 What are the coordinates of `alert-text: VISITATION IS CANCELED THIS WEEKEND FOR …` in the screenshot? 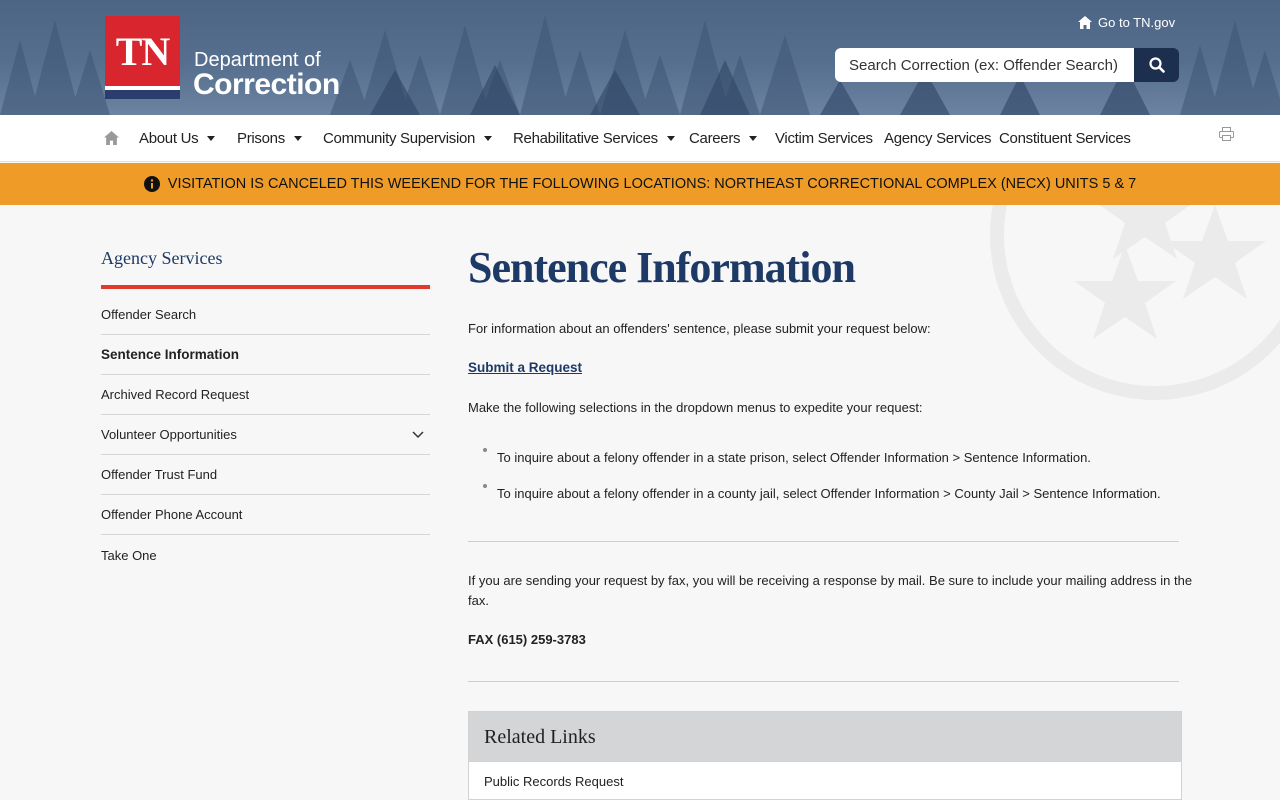 It's located at (652, 184).